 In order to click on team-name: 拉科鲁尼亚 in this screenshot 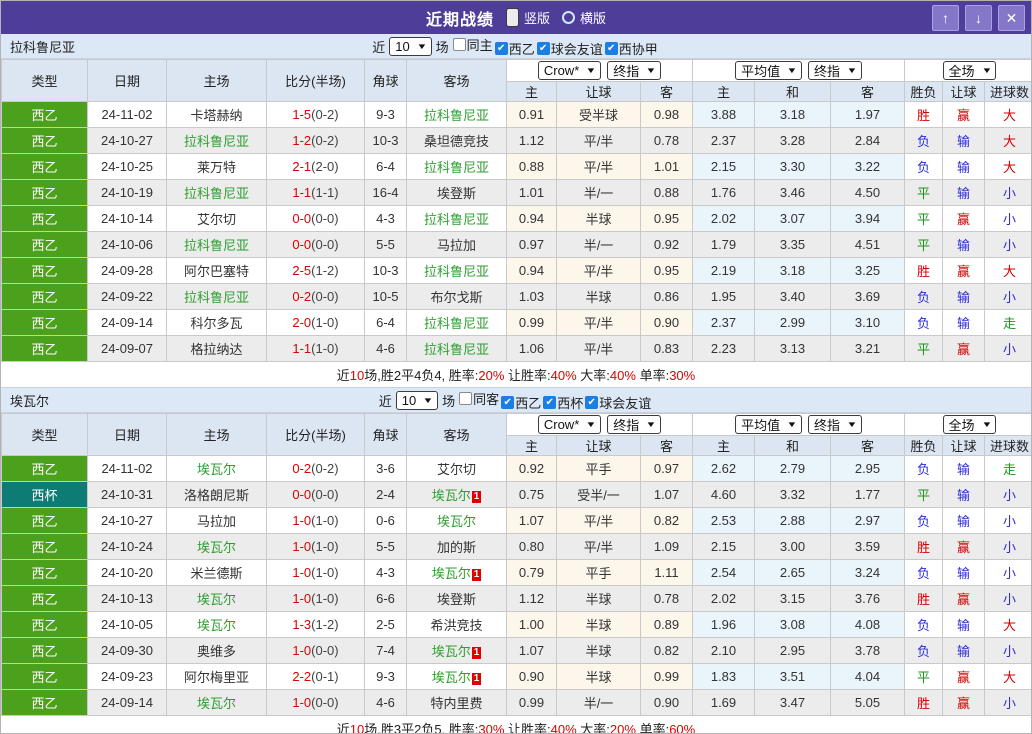, I will do `click(216, 297)`.